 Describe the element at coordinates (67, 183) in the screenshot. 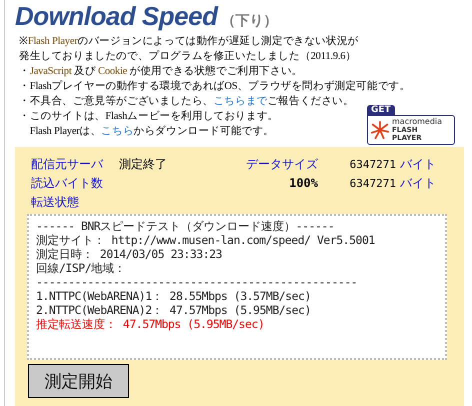

I see `read-bytes-label: 読込バイト数` at that location.